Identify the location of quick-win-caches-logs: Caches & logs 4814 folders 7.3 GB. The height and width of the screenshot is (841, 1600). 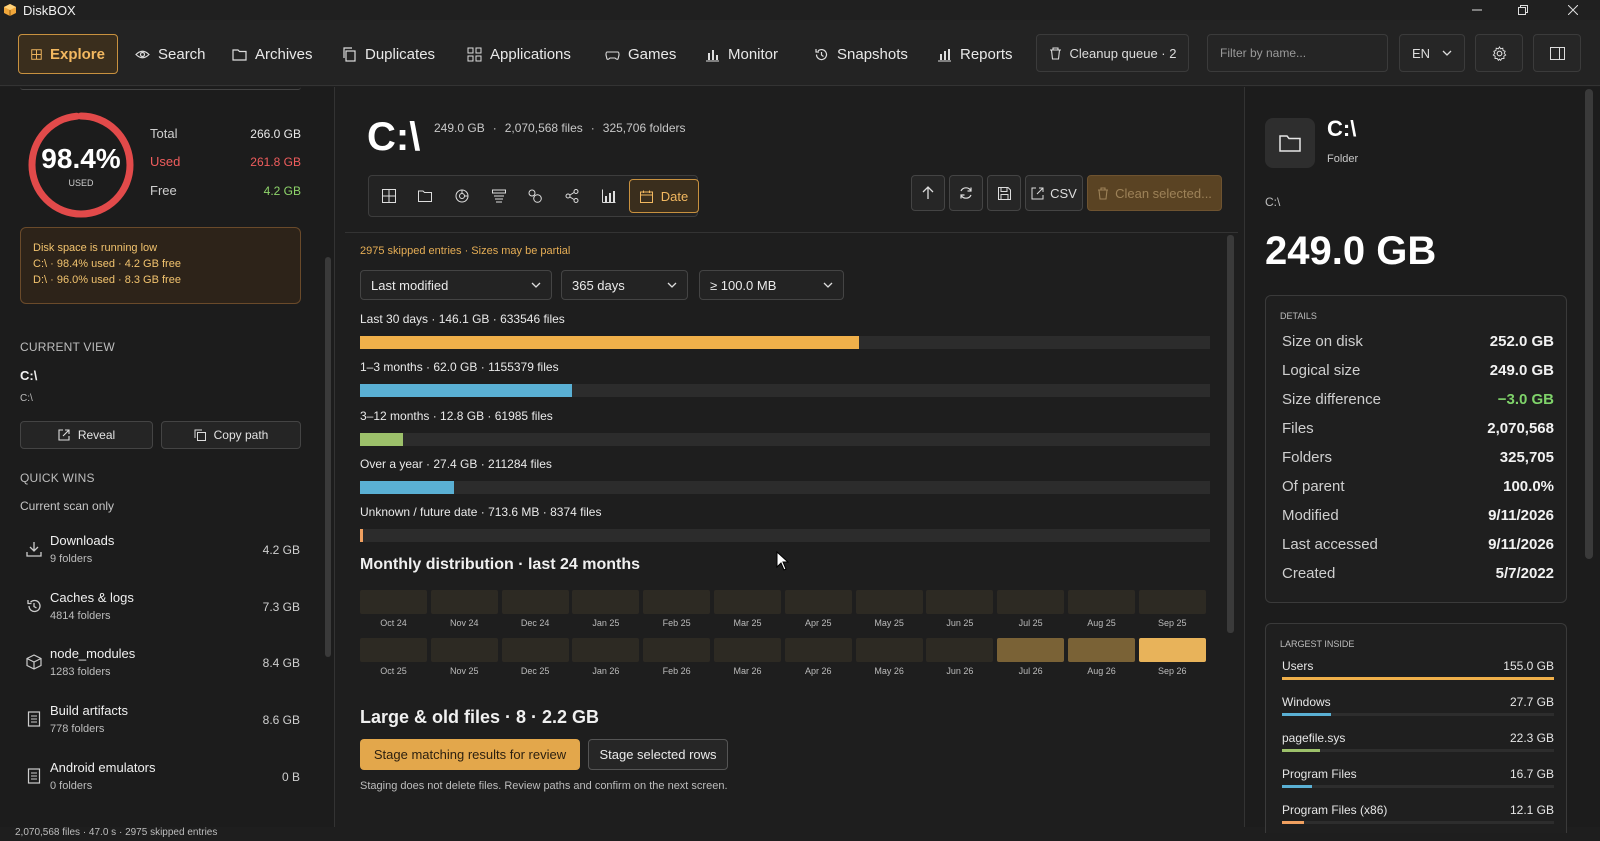
(160, 615).